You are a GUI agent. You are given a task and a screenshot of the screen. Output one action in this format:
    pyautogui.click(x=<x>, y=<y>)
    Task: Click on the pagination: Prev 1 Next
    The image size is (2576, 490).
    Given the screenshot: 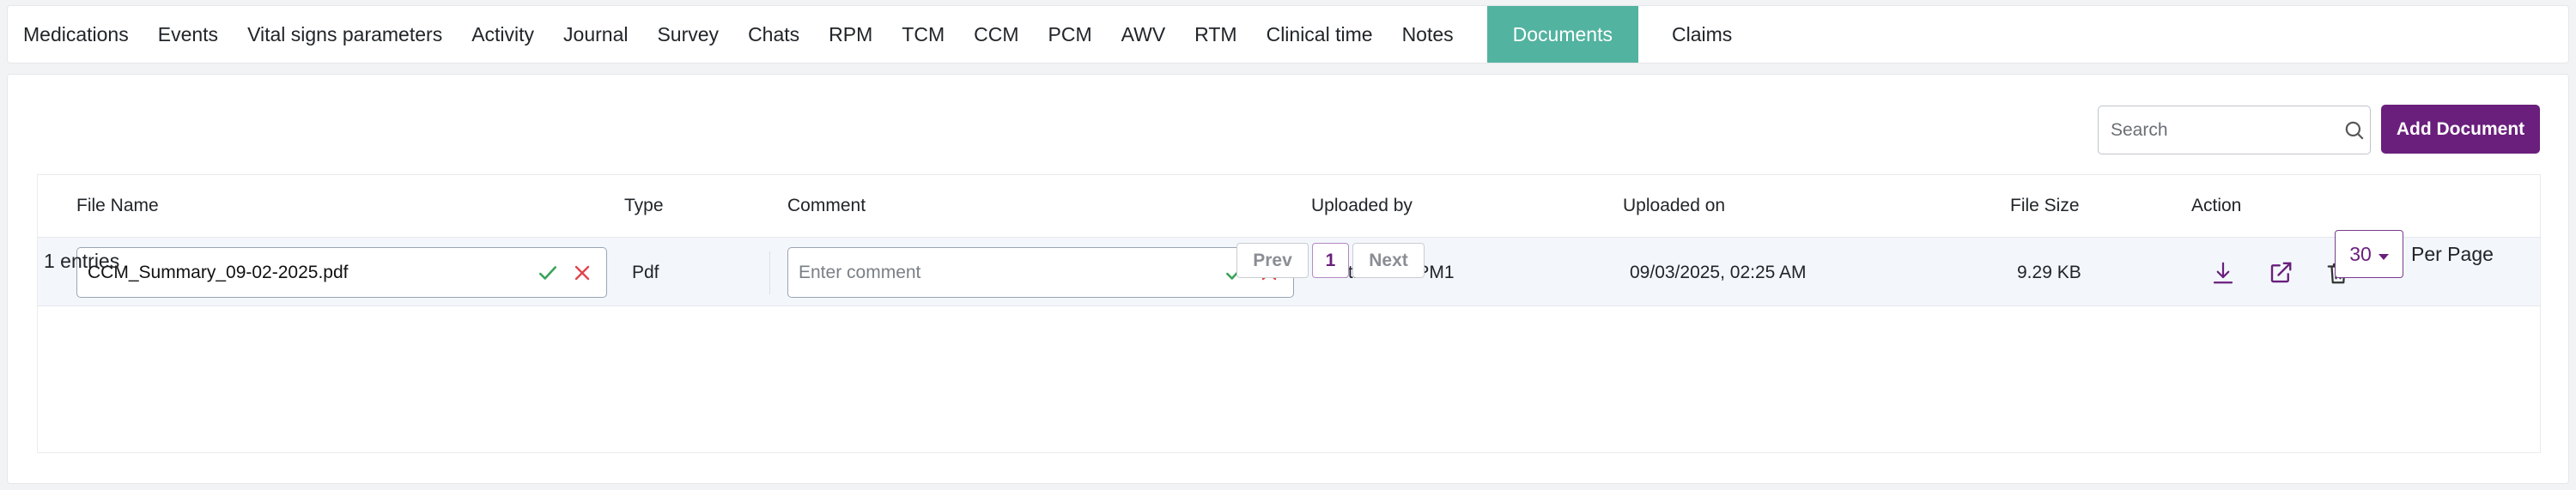 What is the action you would take?
    pyautogui.click(x=1330, y=260)
    